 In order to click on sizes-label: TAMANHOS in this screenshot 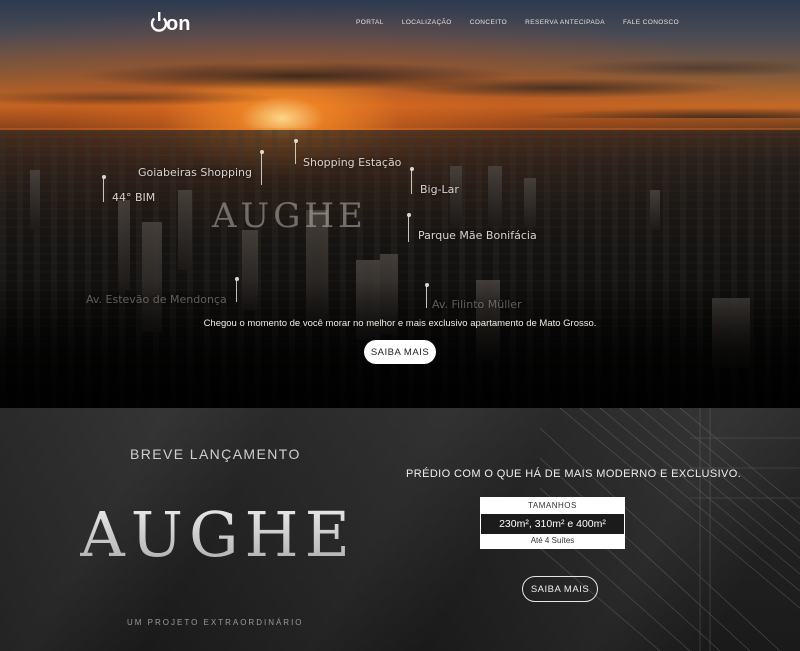, I will do `click(552, 505)`.